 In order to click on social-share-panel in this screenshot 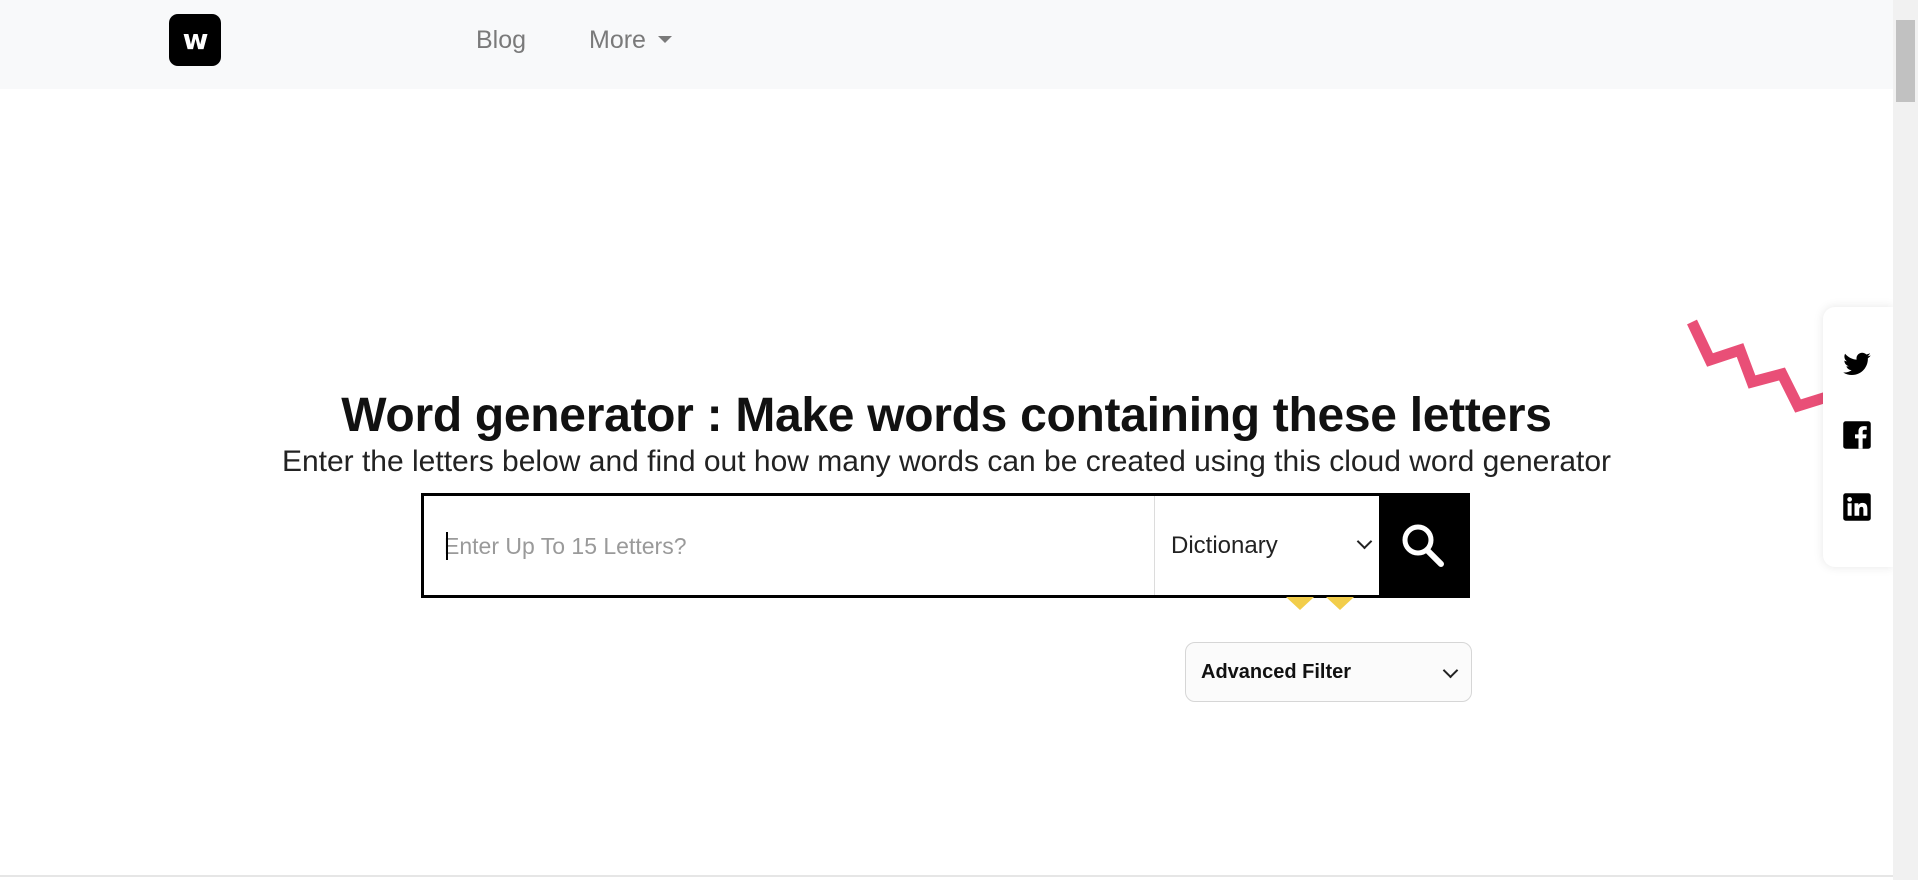, I will do `click(1858, 437)`.